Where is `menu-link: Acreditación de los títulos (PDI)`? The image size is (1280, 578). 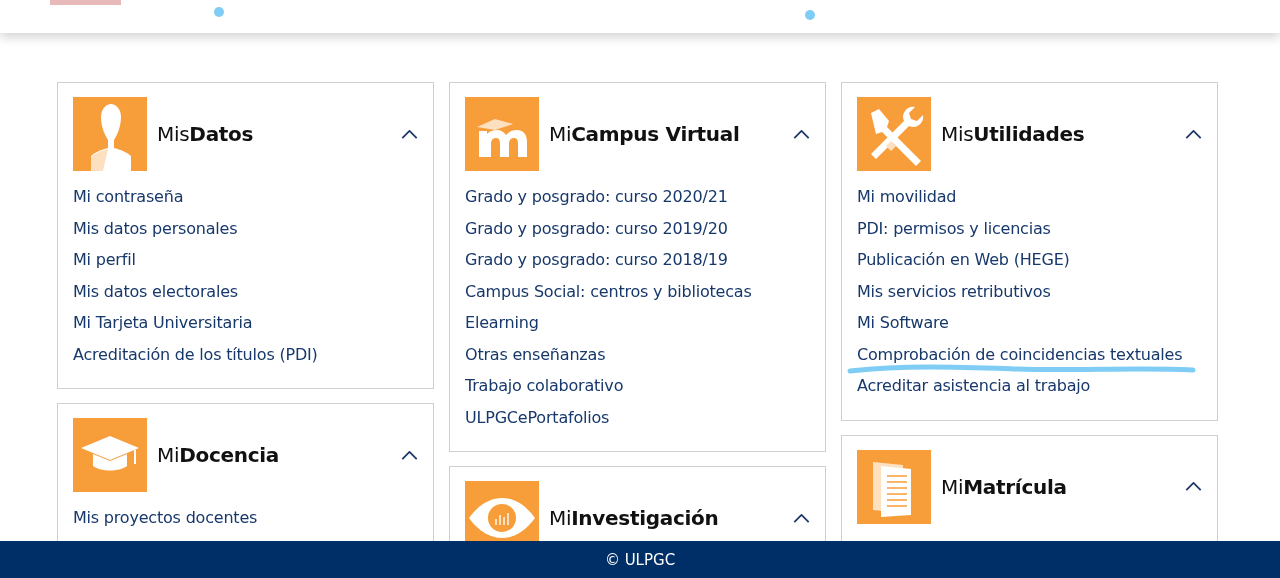
menu-link: Acreditación de los títulos (PDI) is located at coordinates (195, 354).